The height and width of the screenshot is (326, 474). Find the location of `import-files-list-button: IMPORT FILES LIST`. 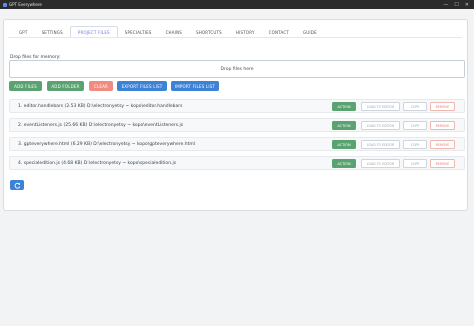

import-files-list-button: IMPORT FILES LIST is located at coordinates (195, 86).